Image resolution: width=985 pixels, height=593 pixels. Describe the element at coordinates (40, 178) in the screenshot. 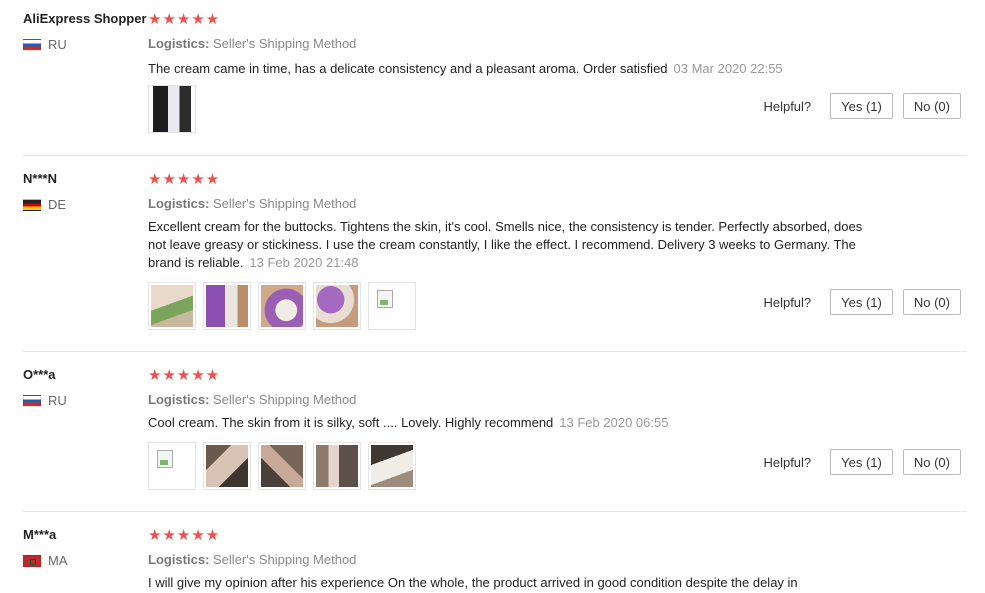

I see `reviewer-name: N***N` at that location.